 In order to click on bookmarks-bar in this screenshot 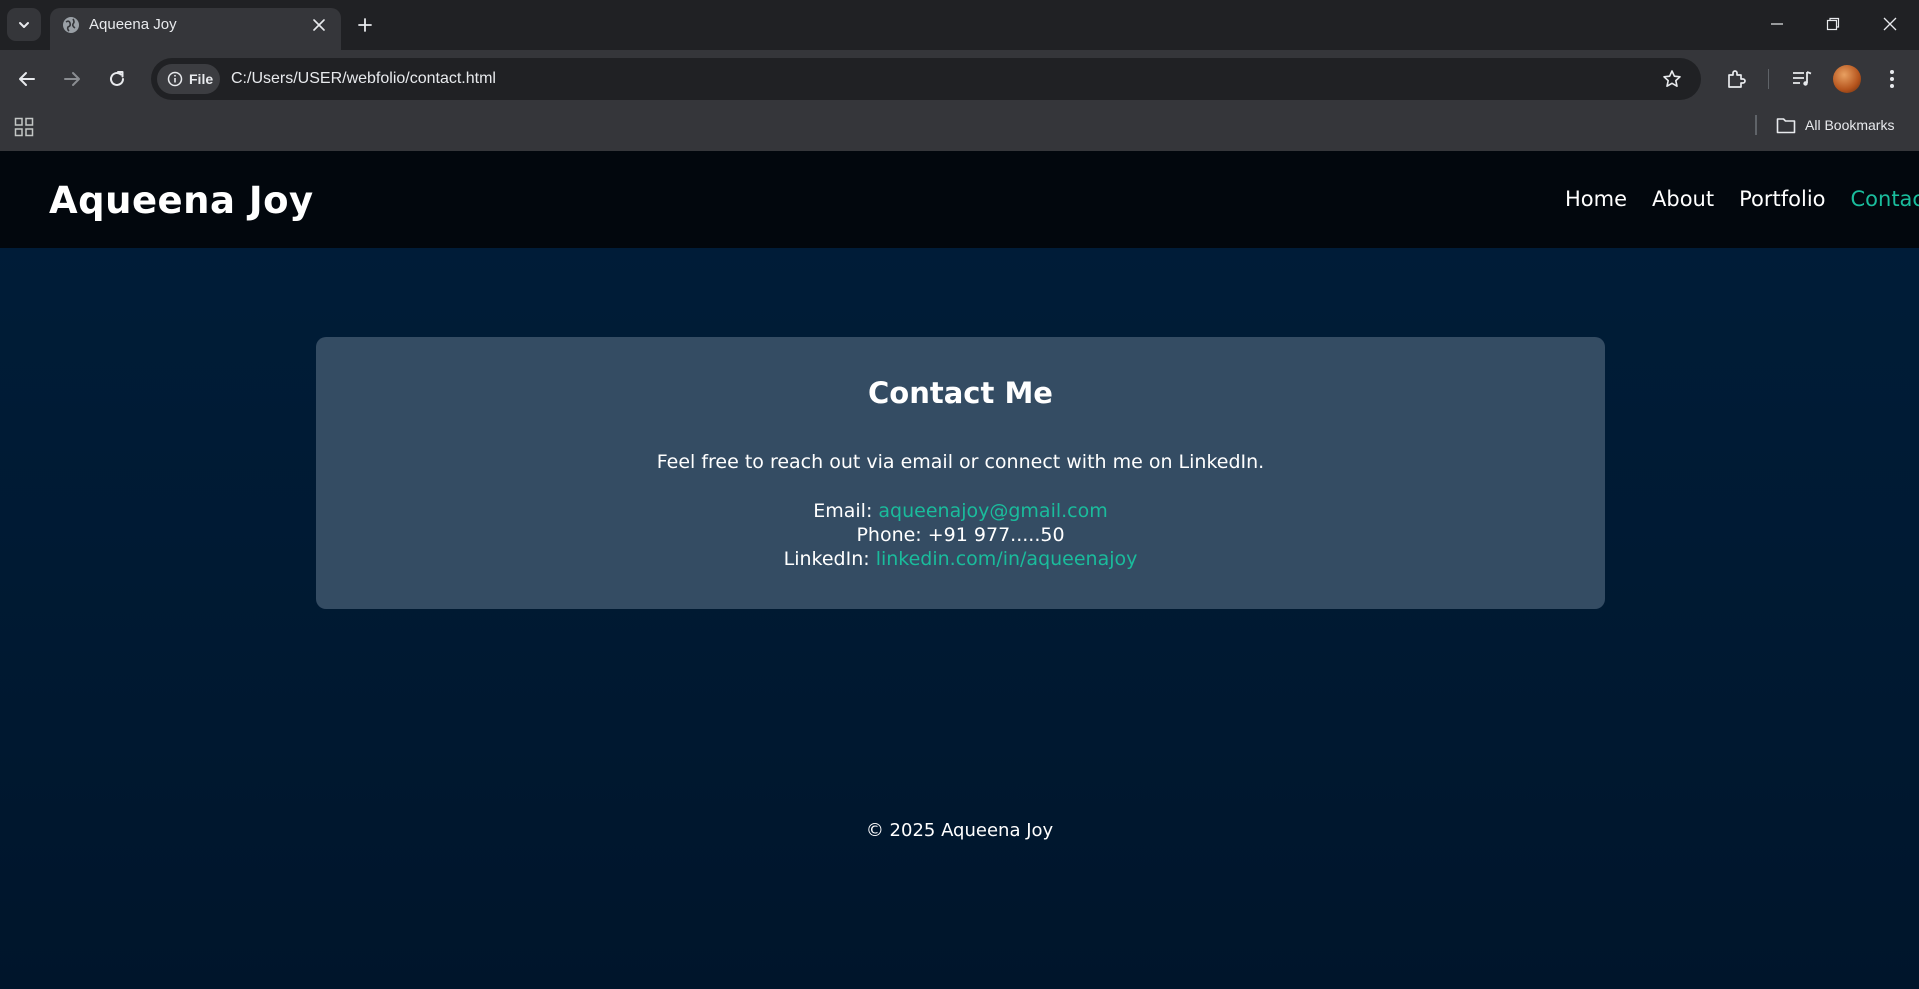, I will do `click(959, 129)`.